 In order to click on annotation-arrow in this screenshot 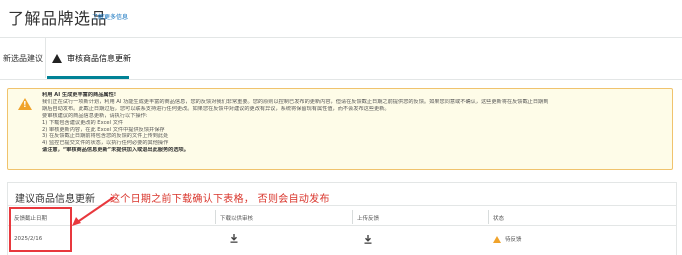, I will do `click(93, 211)`.